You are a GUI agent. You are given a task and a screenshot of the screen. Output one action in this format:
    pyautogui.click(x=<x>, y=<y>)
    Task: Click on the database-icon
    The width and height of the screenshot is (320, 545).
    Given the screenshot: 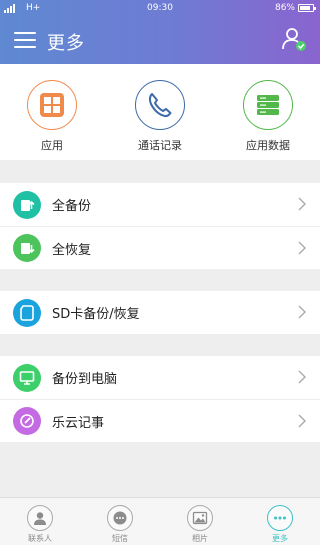 What is the action you would take?
    pyautogui.click(x=268, y=105)
    